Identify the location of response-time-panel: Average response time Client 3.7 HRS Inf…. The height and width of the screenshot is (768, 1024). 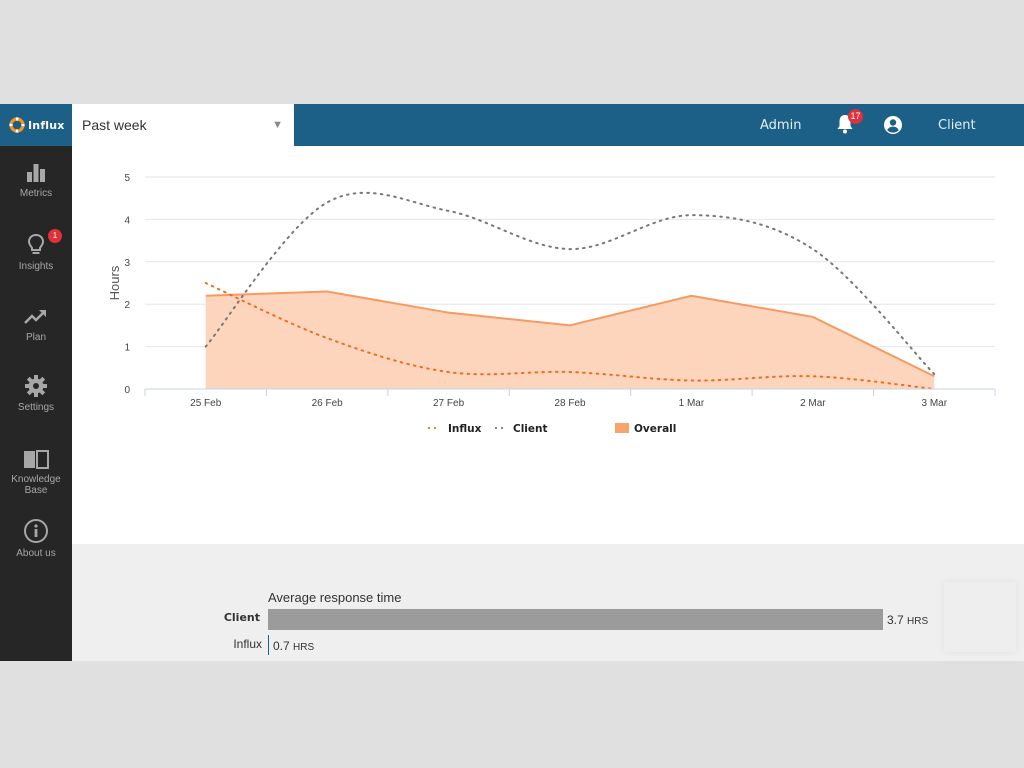
(548, 602).